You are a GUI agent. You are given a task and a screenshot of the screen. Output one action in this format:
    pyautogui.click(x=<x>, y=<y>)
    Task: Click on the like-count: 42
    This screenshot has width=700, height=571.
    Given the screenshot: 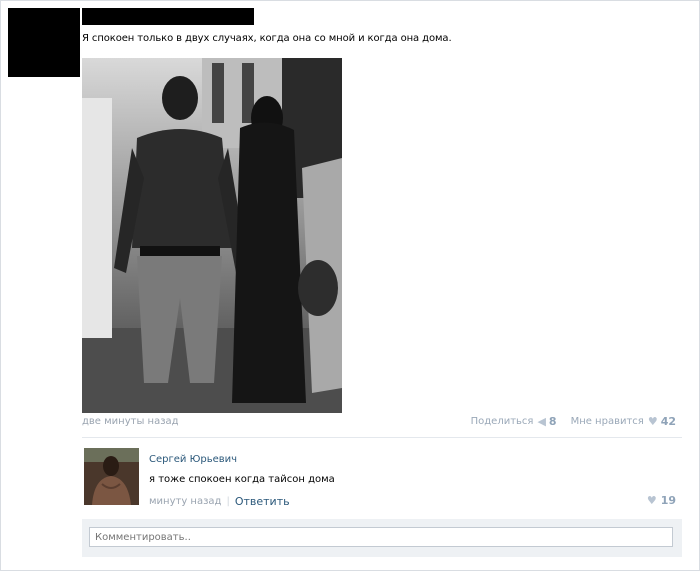 What is the action you would take?
    pyautogui.click(x=668, y=421)
    